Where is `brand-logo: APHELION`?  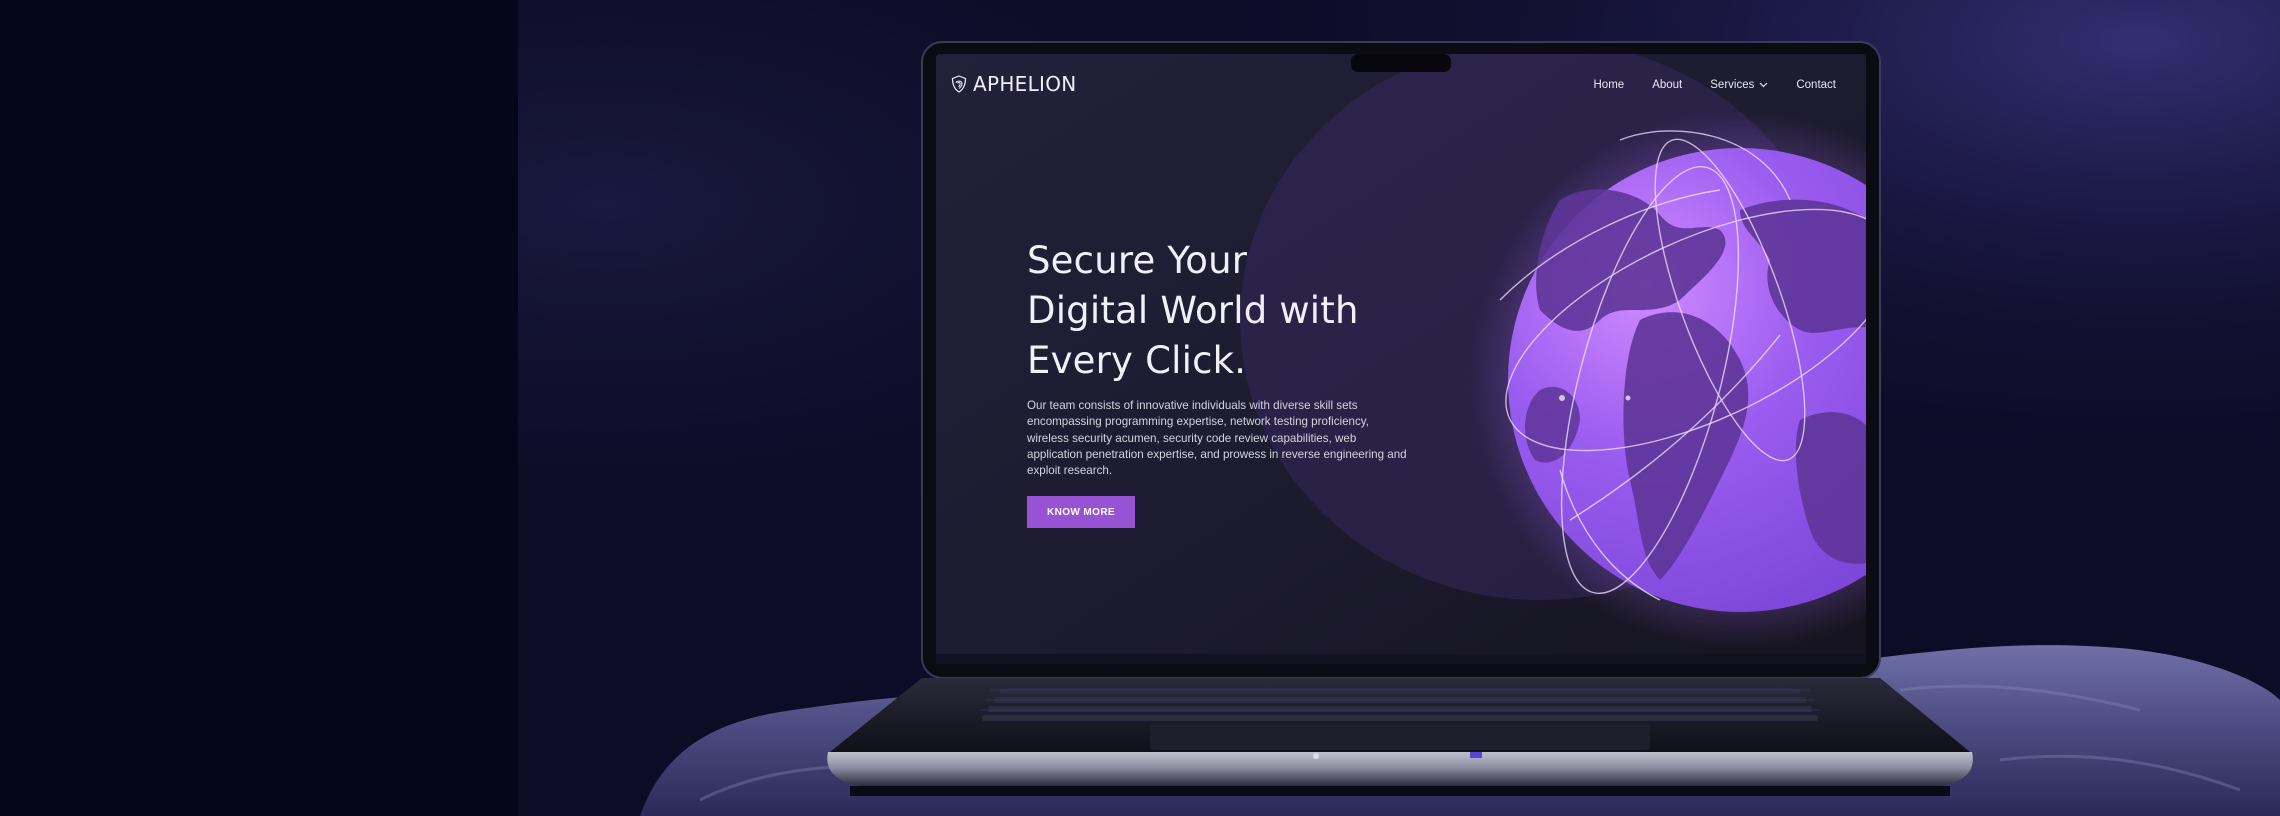
brand-logo: APHELION is located at coordinates (1014, 84).